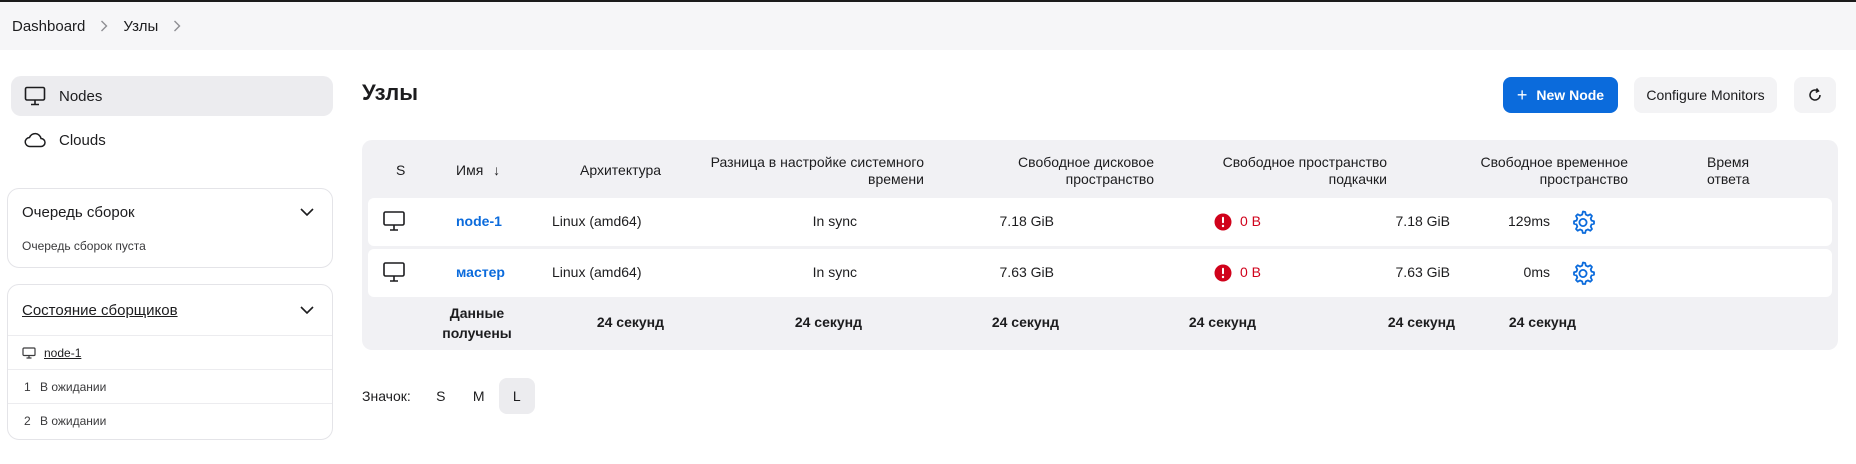  I want to click on executor-number: 1, so click(27, 386).